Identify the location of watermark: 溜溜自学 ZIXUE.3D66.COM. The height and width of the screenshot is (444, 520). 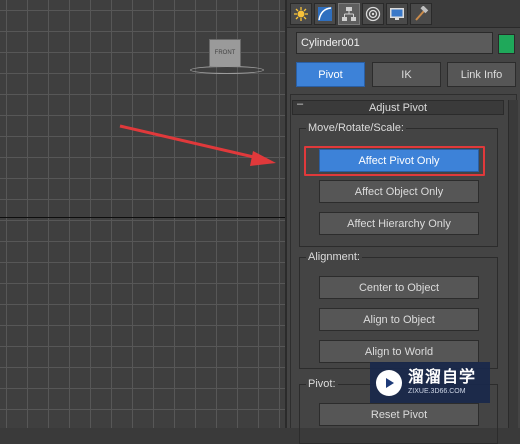
(430, 382).